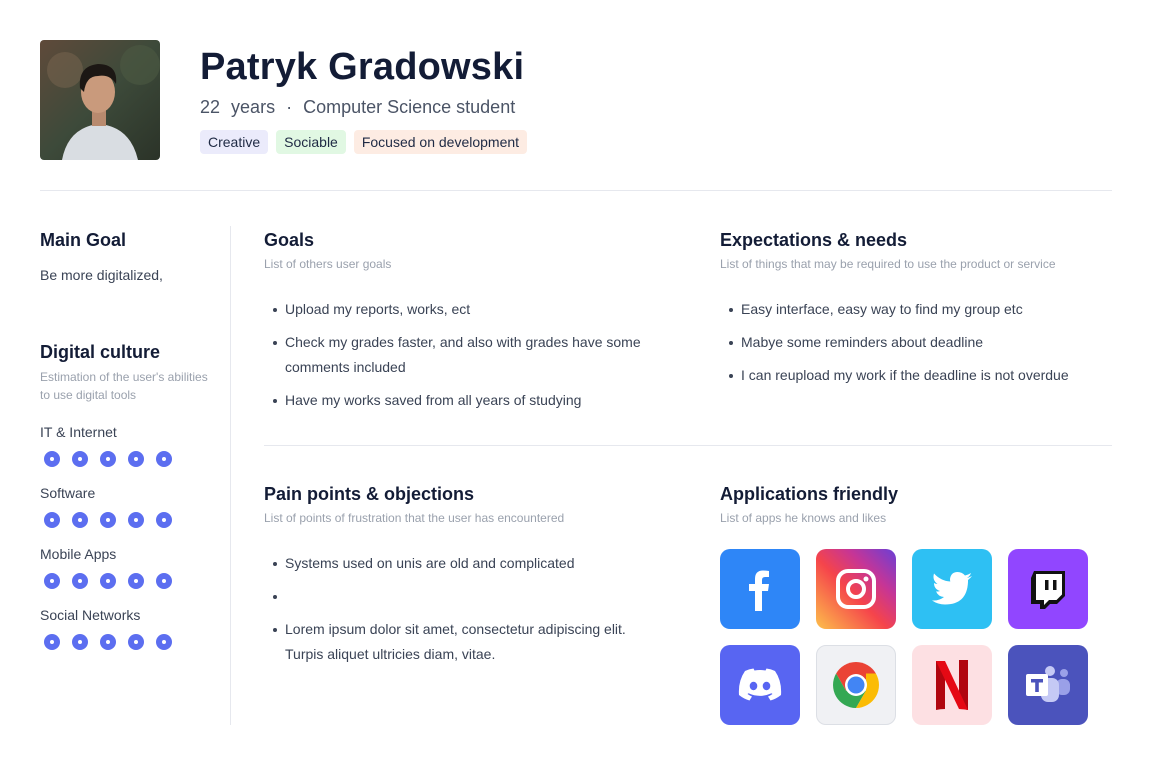 Image resolution: width=1152 pixels, height=765 pixels. What do you see at coordinates (803, 518) in the screenshot?
I see `applications-subtitle: List of apps he knows and likes` at bounding box center [803, 518].